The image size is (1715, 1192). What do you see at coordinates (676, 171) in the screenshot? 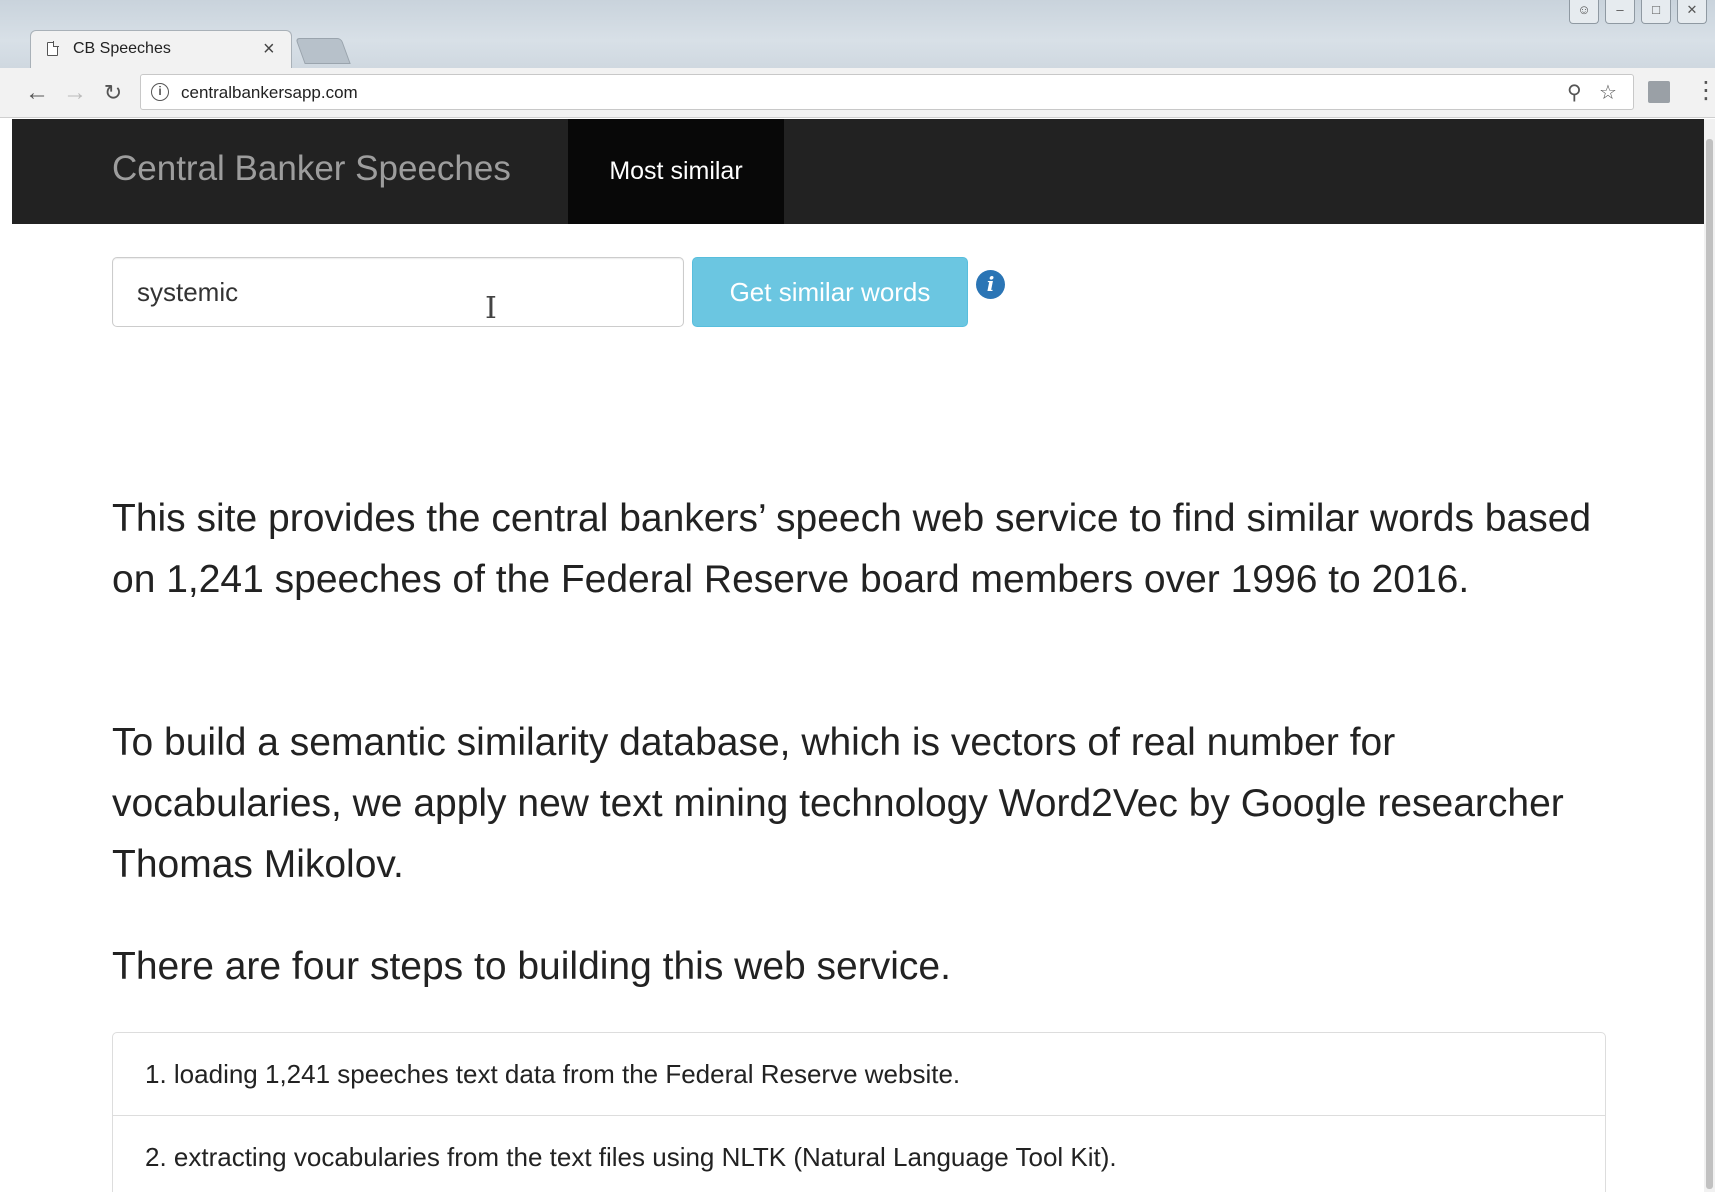
I see `nav-item-most-similar: Most similar` at bounding box center [676, 171].